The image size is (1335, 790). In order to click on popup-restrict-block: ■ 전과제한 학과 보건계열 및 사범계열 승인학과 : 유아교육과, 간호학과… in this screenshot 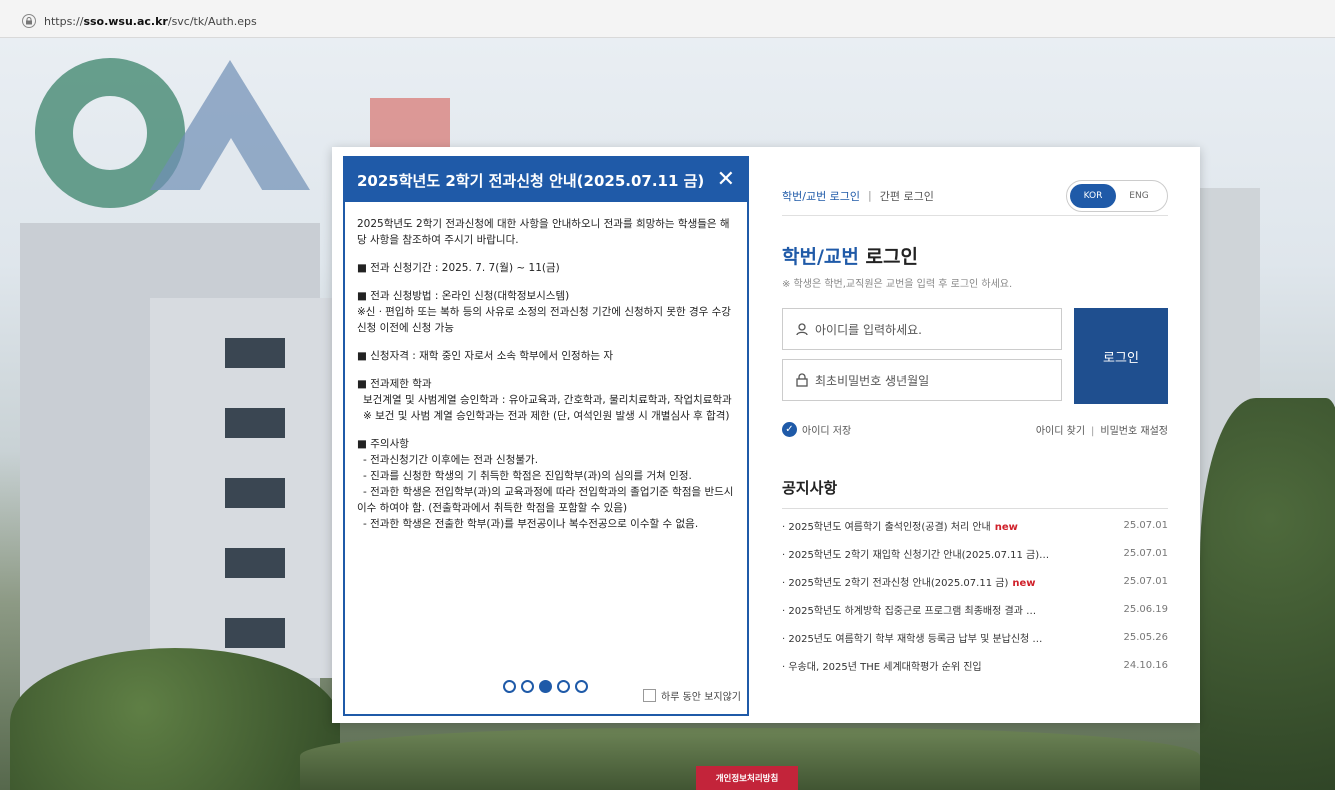, I will do `click(546, 400)`.